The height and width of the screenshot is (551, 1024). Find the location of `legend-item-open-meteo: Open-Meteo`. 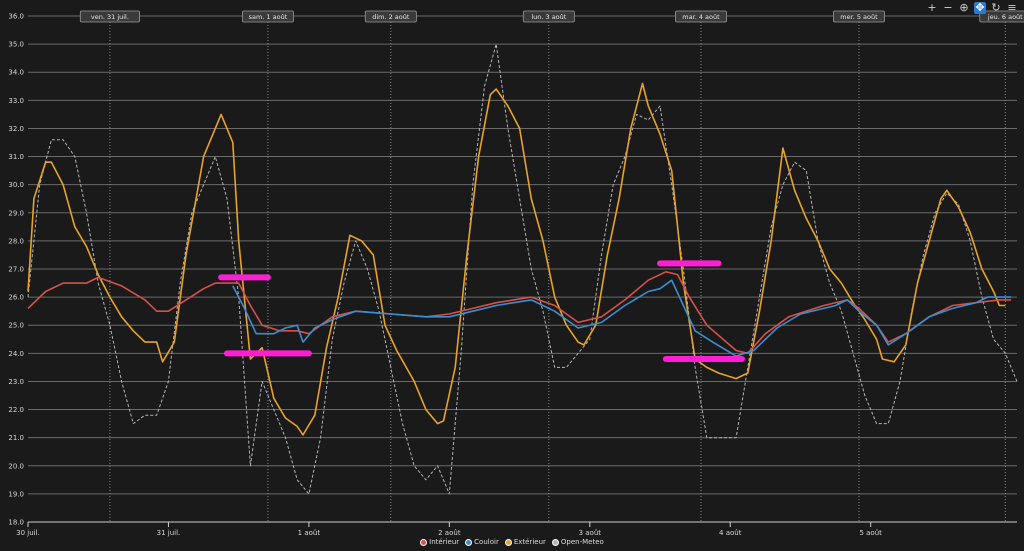

legend-item-open-meteo: Open-Meteo is located at coordinates (577, 542).